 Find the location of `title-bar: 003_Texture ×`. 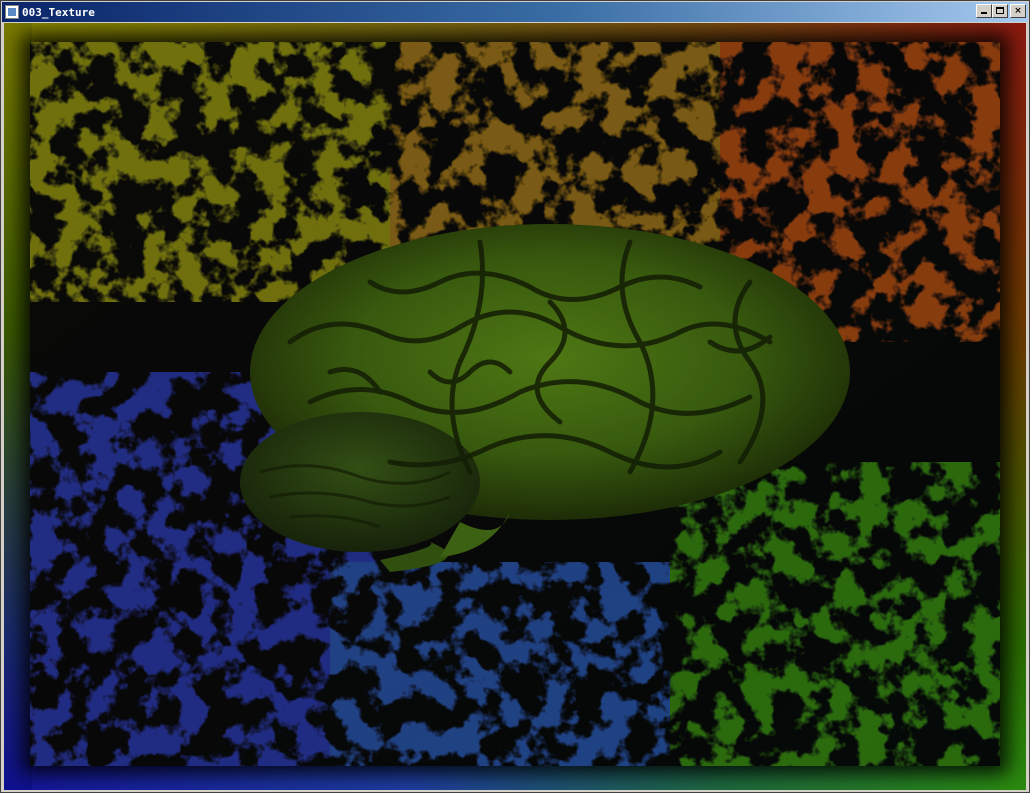

title-bar: 003_Texture × is located at coordinates (515, 12).